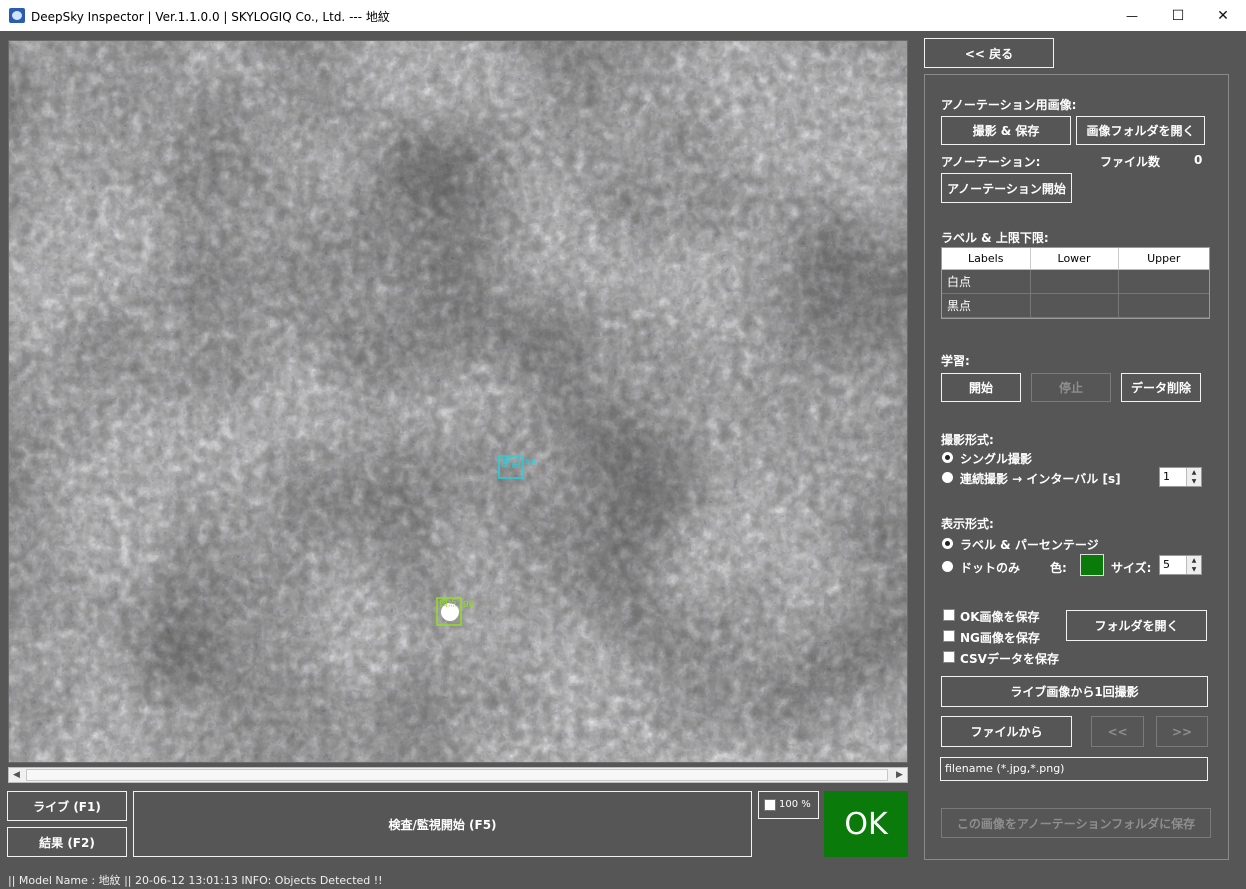 This screenshot has width=1246, height=889. I want to click on open-image-folder-button: 画像フォルダを開く, so click(1140, 130).